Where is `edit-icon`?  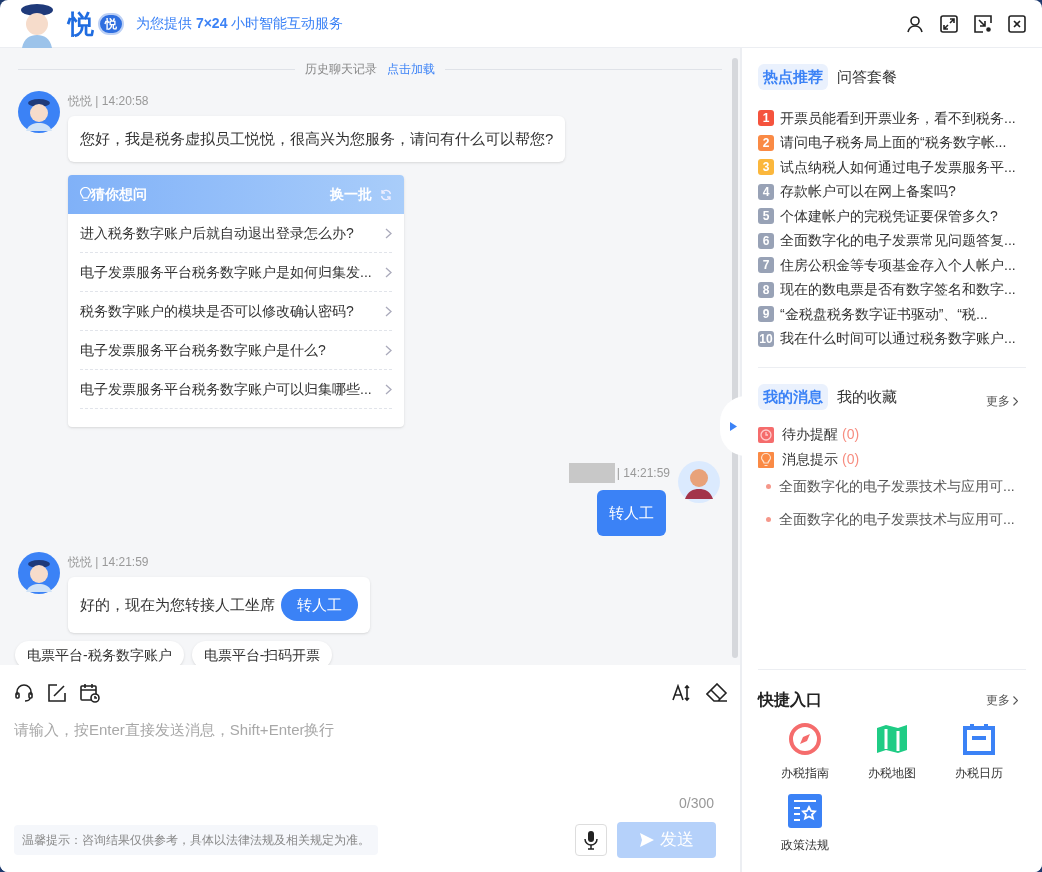 edit-icon is located at coordinates (57, 693).